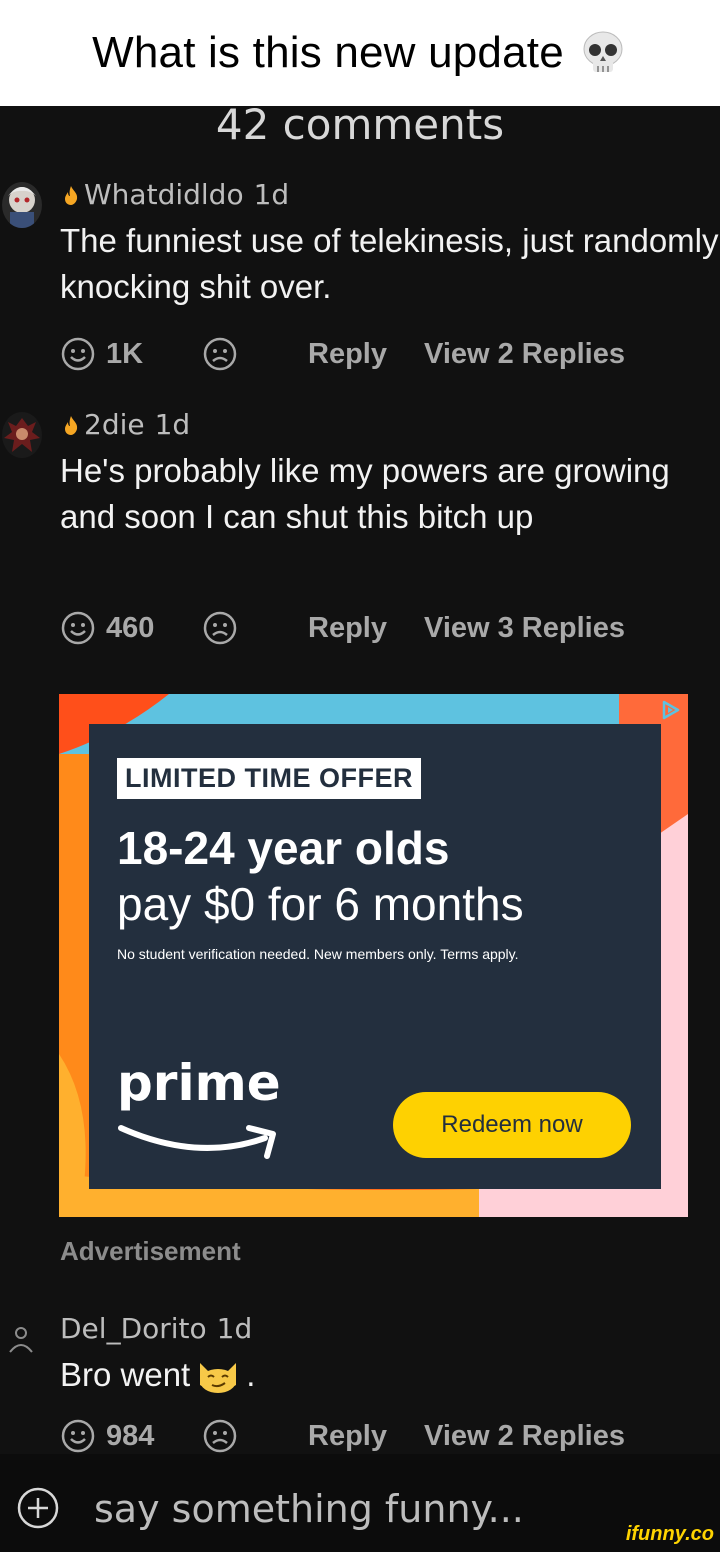 The image size is (720, 1552). I want to click on ad-headline-line2: pay $0 for 6 months, so click(320, 904).